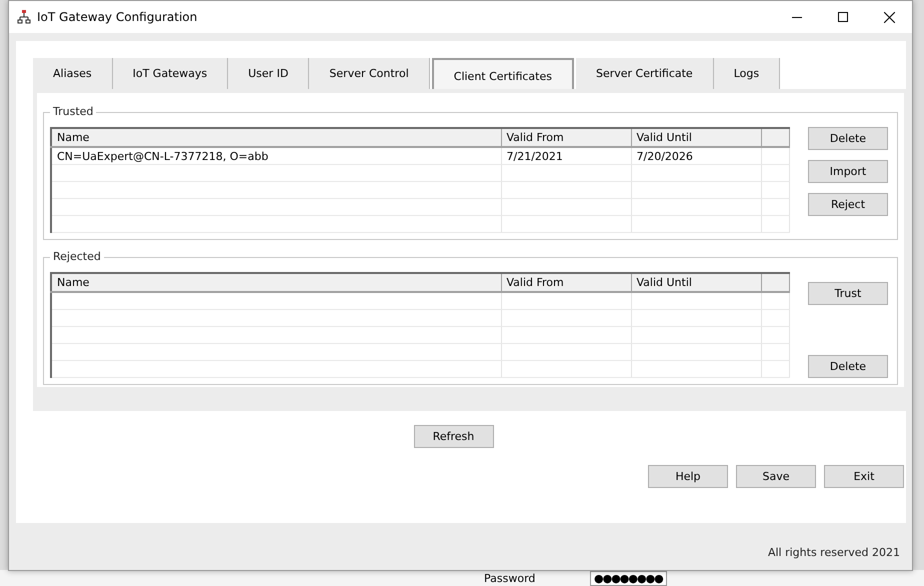 The height and width of the screenshot is (586, 924). I want to click on footer-button: Help, so click(688, 476).